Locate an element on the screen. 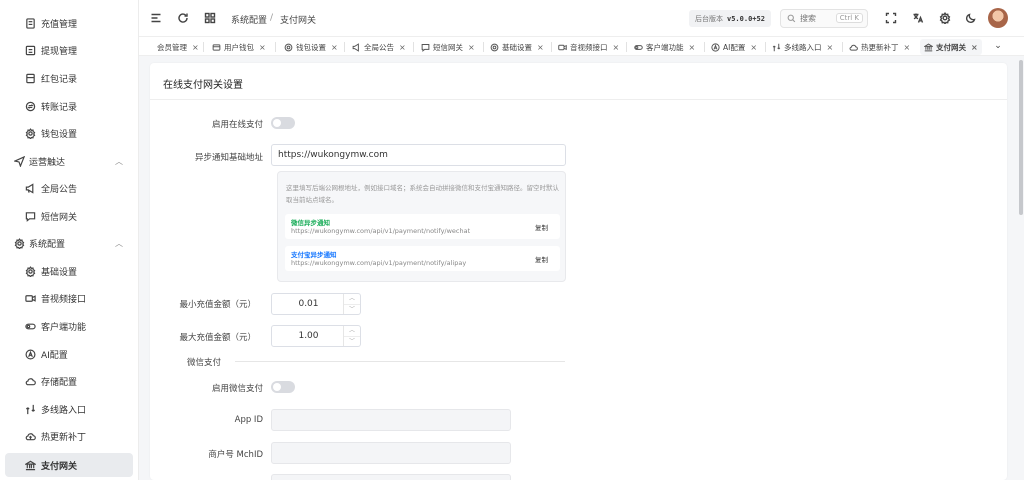 The height and width of the screenshot is (480, 1024). max-recharge-stepper: 1.00 ︿ ﹀ is located at coordinates (316, 336).